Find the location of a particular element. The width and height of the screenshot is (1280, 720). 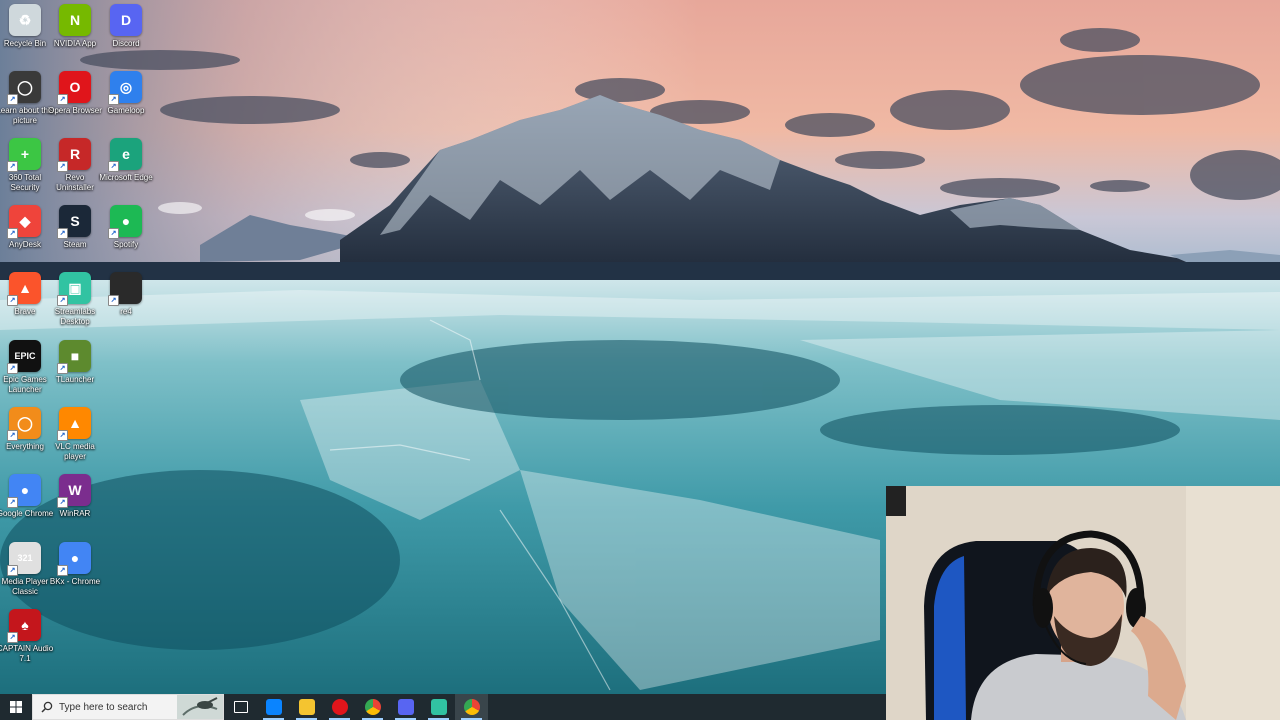

desktop-icon-chrome-profile: ● ↗ BKx - Chrome is located at coordinates (75, 574).